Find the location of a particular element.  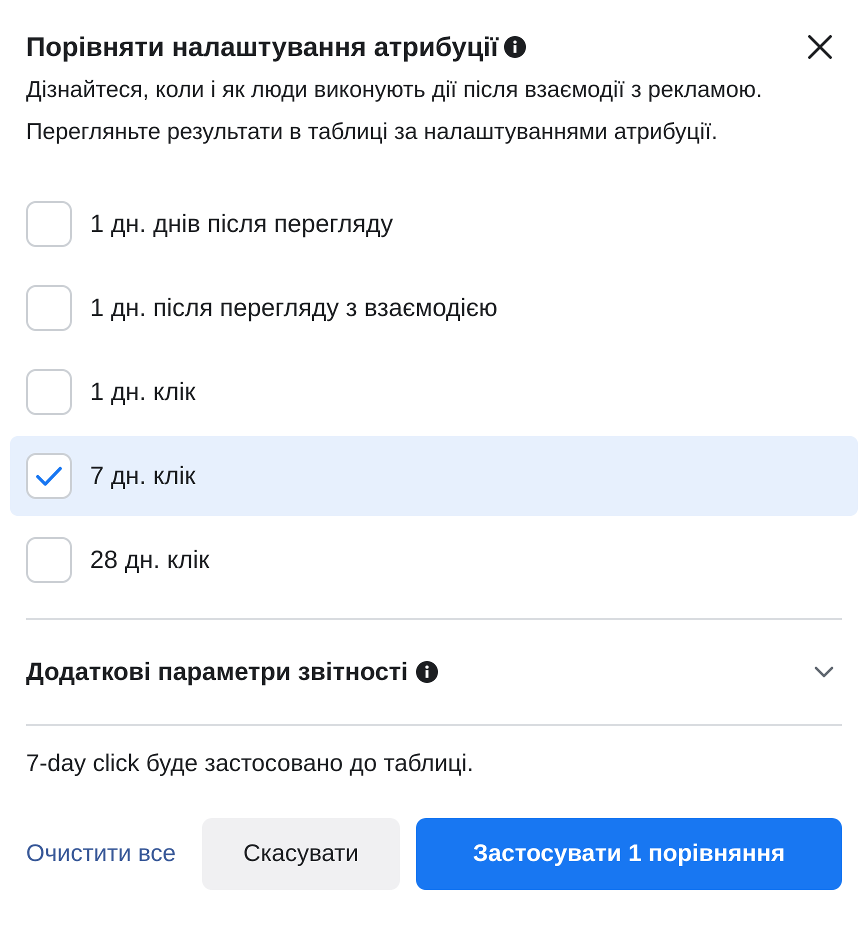

summary-text: 7-day click буде застосовано до таблиці. is located at coordinates (250, 764).